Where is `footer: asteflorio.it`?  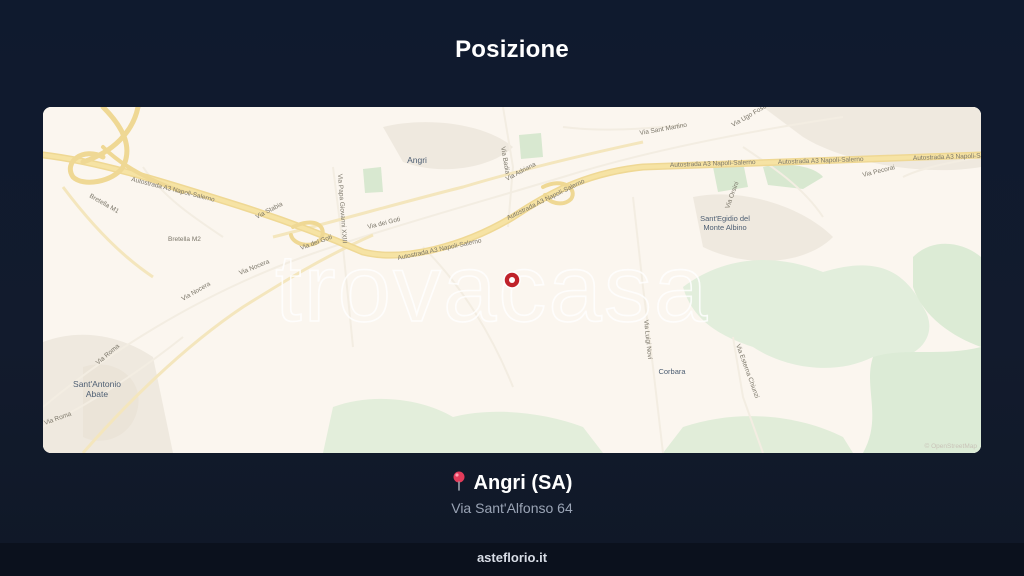
footer: asteflorio.it is located at coordinates (512, 559).